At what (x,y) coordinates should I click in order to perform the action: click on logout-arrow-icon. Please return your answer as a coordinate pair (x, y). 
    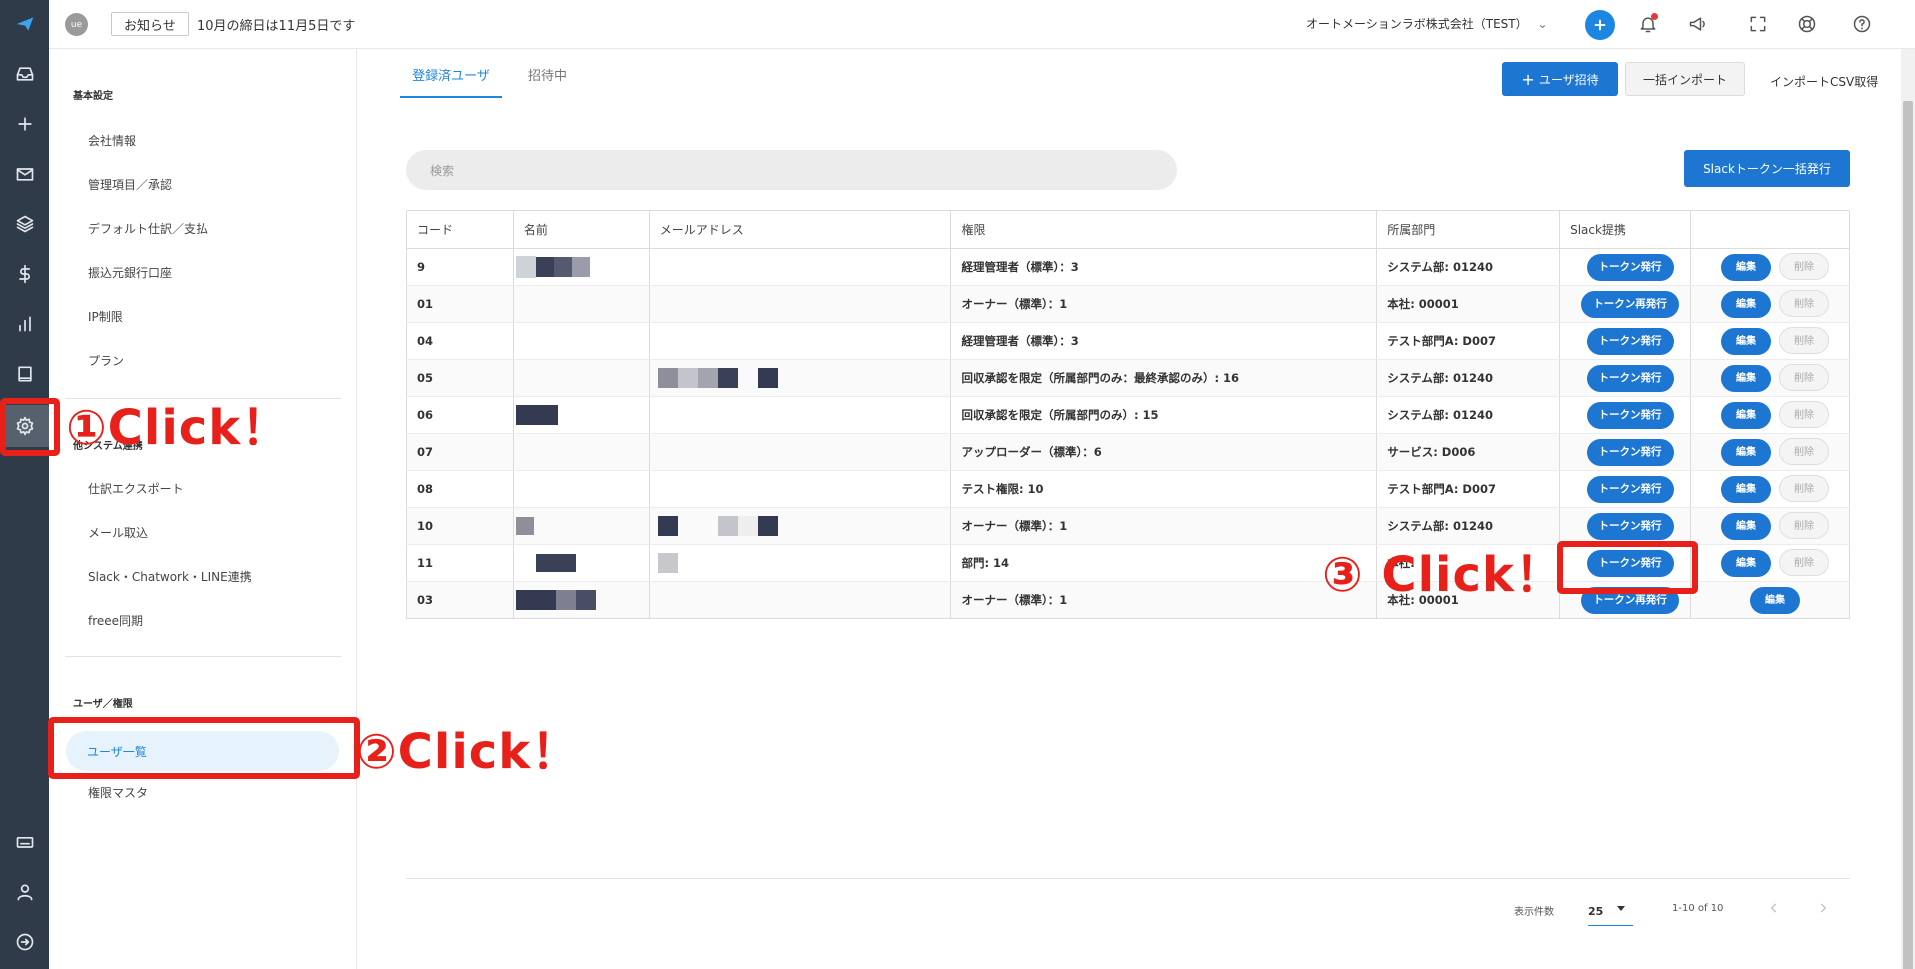
    Looking at the image, I should click on (24, 942).